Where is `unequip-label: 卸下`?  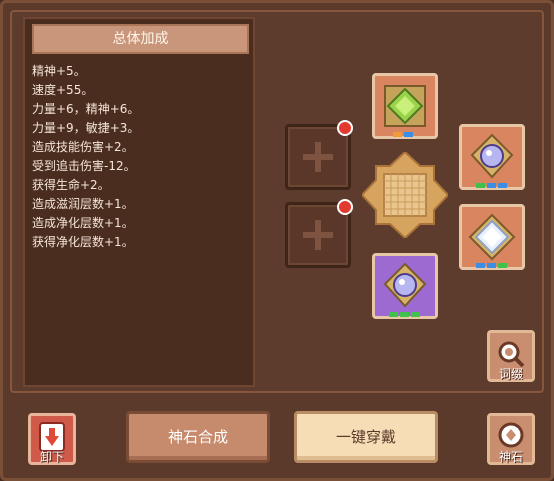 unequip-label: 卸下 is located at coordinates (51, 457).